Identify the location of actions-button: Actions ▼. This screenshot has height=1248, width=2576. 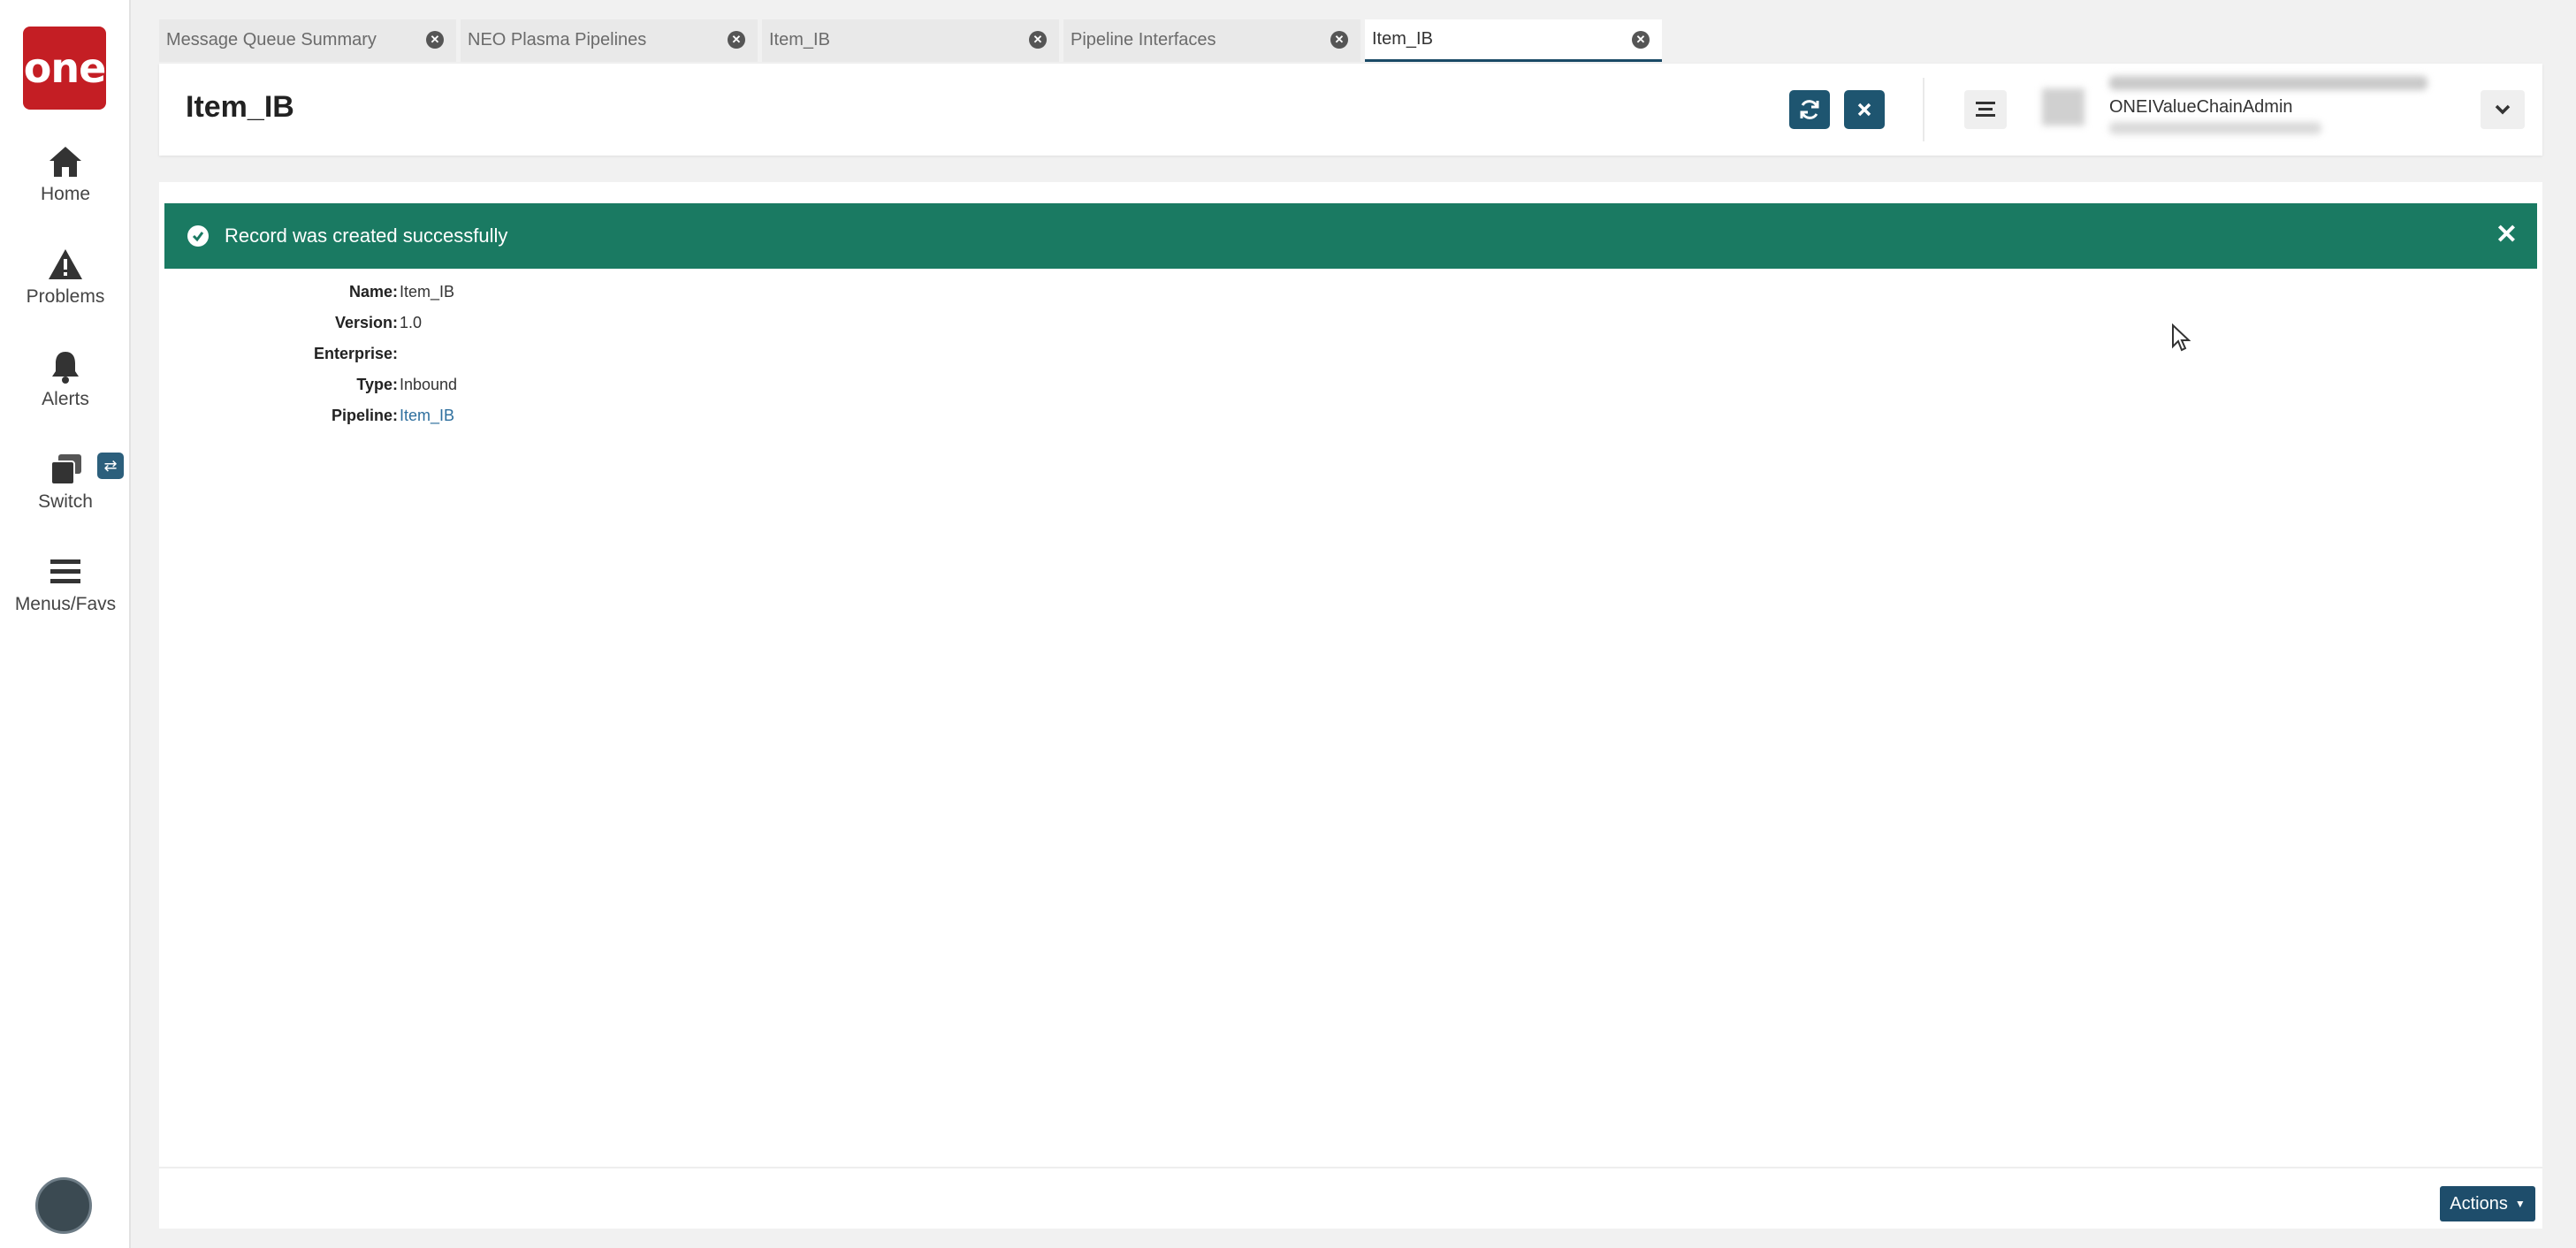
(2487, 1203).